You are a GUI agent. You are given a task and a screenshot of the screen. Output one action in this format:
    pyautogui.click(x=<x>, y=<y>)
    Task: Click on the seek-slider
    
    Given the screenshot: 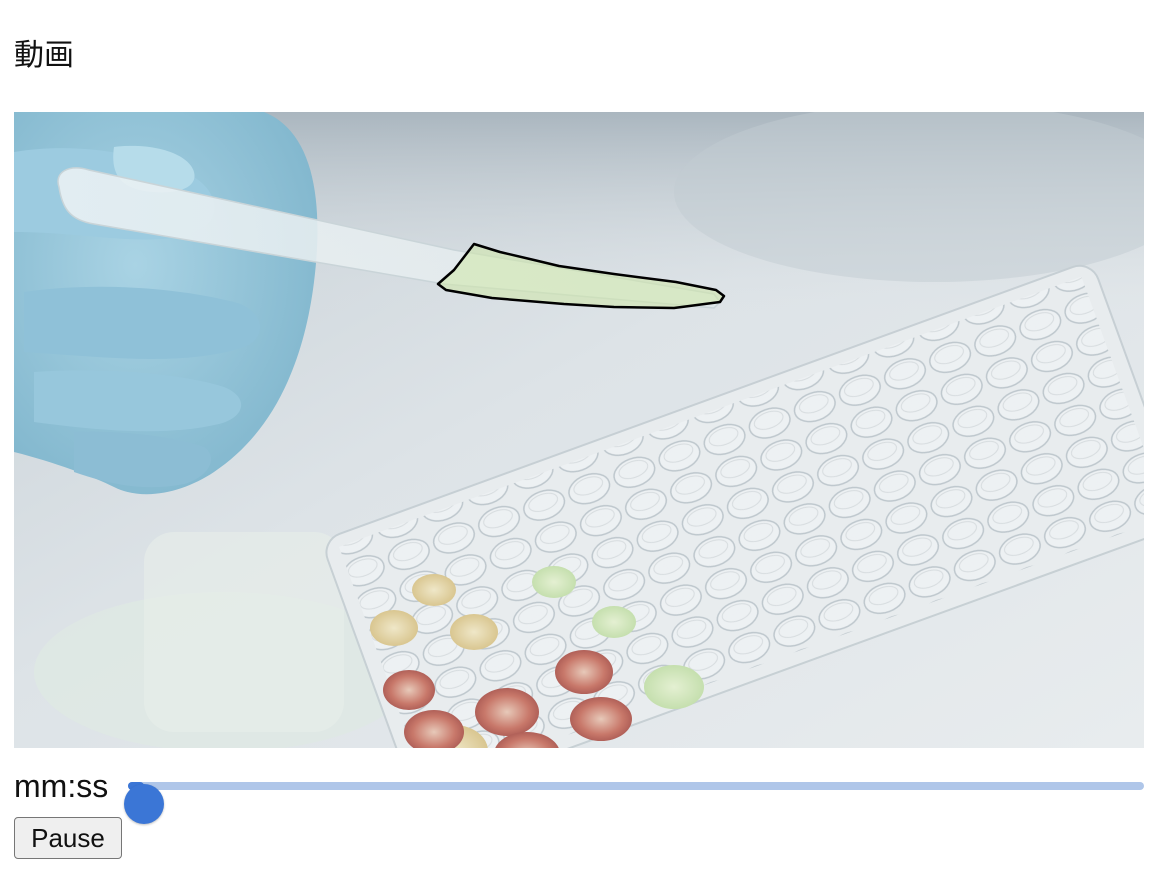 What is the action you would take?
    pyautogui.click(x=634, y=803)
    